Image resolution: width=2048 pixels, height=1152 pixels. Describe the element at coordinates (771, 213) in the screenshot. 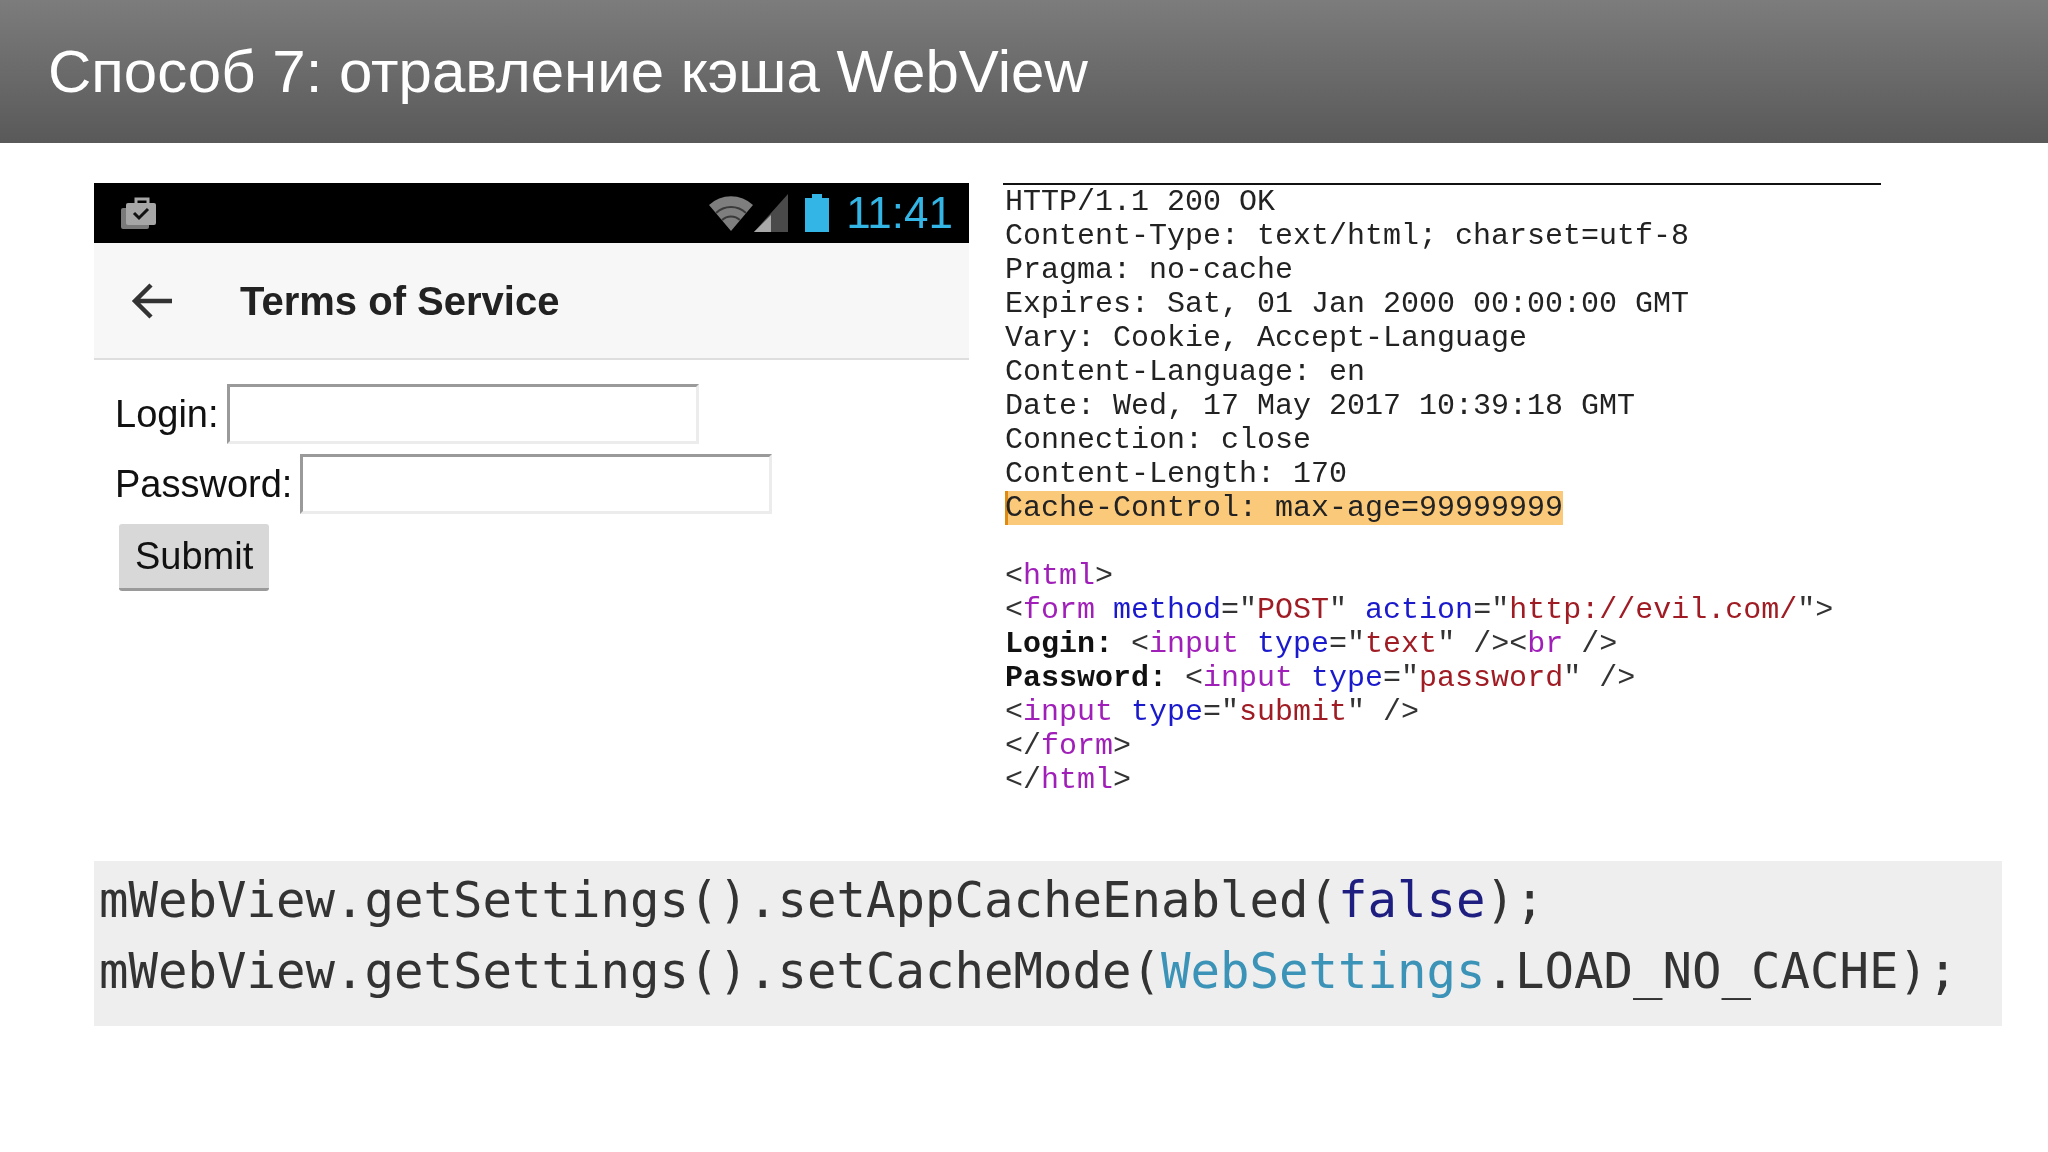

I see `signal-icon` at that location.